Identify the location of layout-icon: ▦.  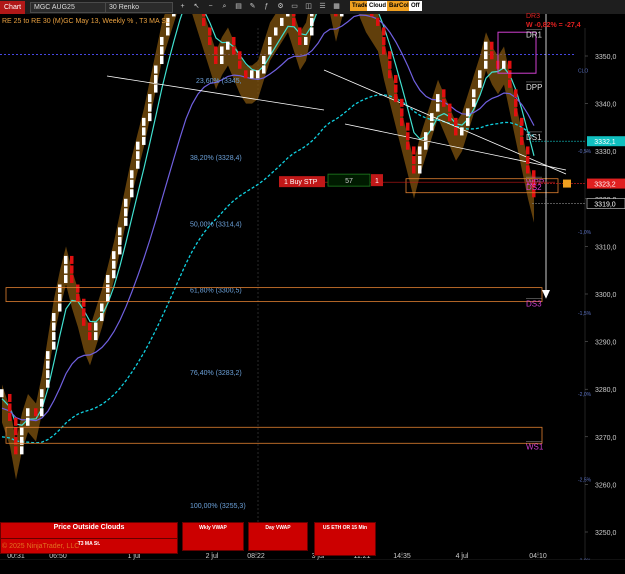
(336, 6).